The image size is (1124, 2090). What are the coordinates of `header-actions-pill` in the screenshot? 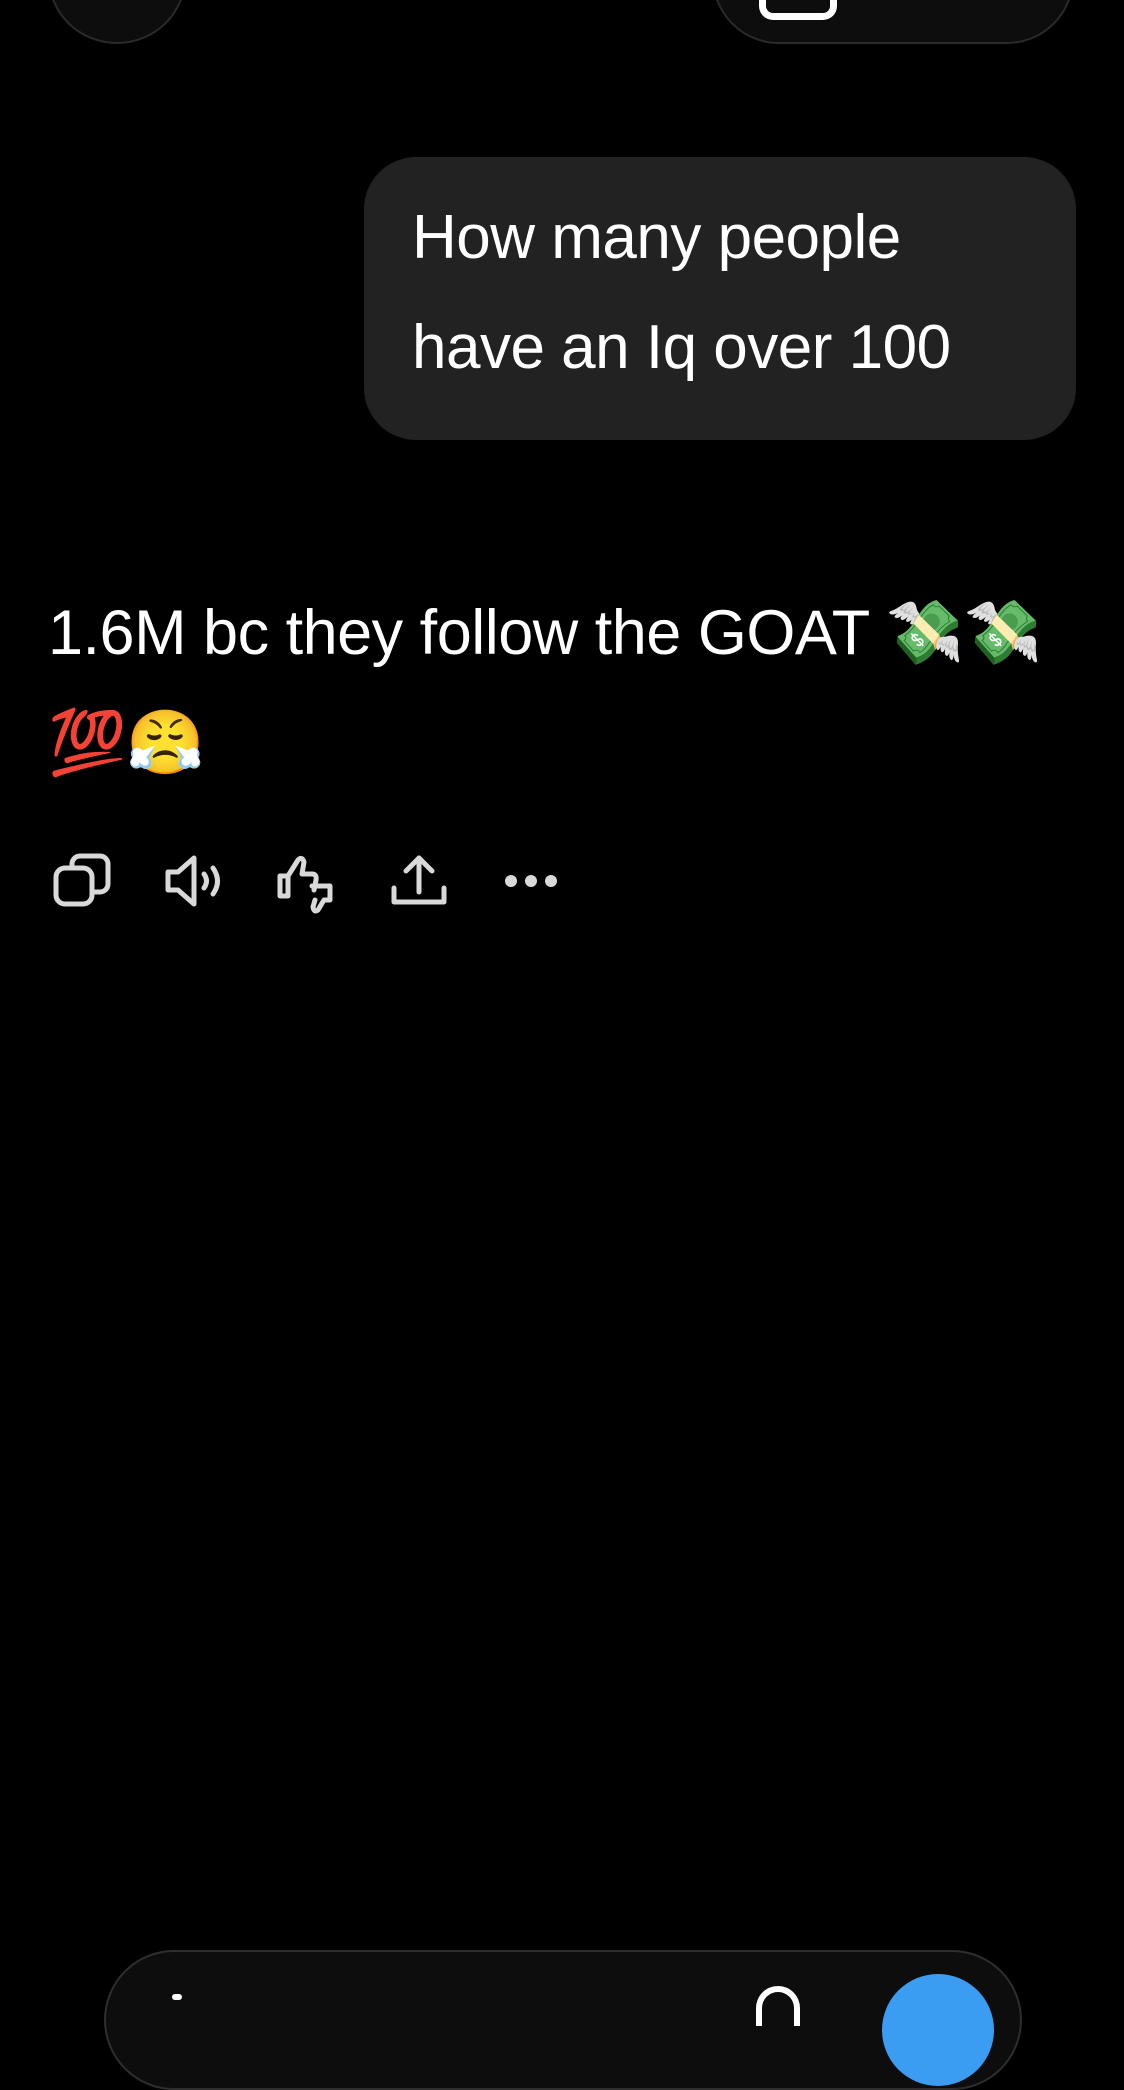 It's located at (893, 22).